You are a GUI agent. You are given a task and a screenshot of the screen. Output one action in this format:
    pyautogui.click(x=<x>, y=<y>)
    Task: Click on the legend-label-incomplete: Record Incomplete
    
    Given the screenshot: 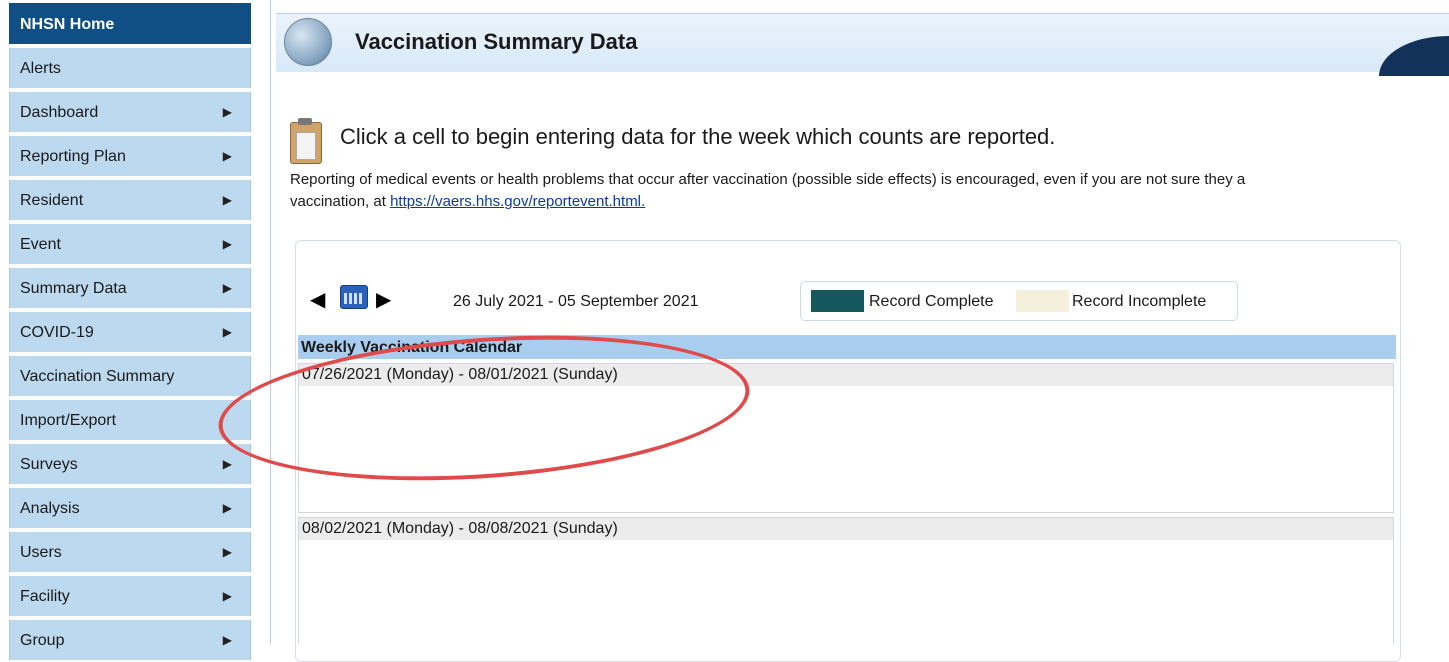 What is the action you would take?
    pyautogui.click(x=1139, y=301)
    